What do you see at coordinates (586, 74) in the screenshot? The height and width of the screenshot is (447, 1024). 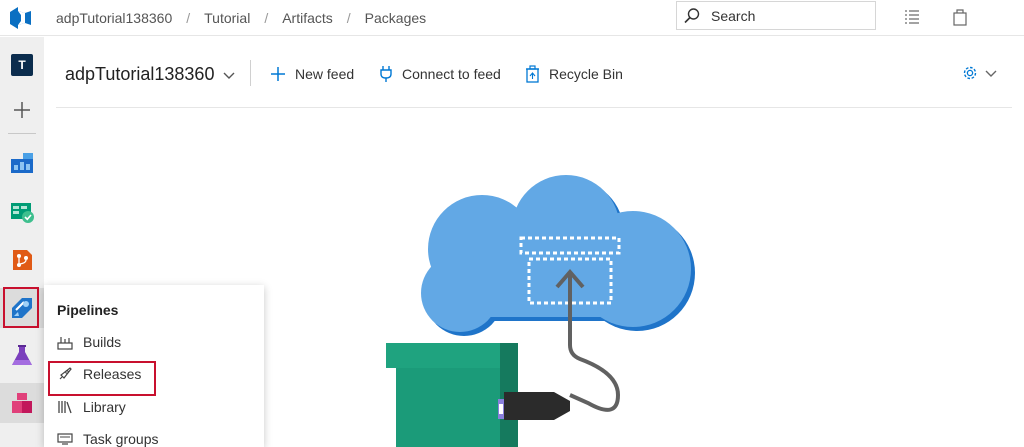 I see `recycle-bin-label: Recycle Bin` at bounding box center [586, 74].